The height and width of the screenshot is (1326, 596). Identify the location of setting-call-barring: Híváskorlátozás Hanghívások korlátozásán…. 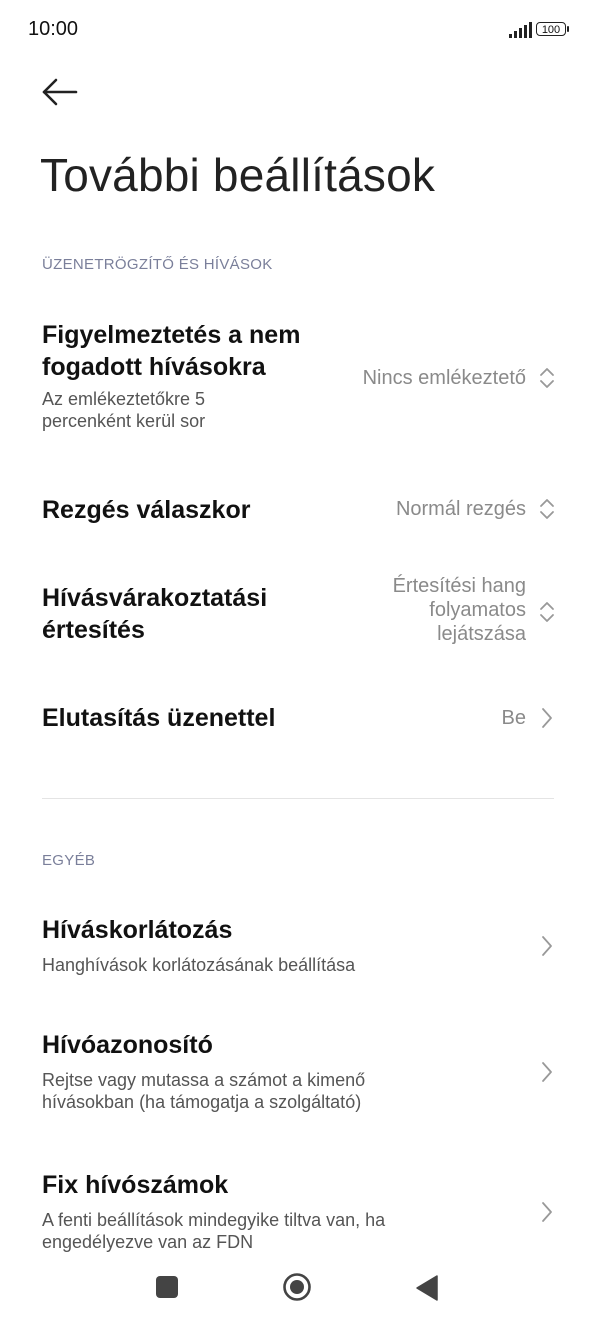
(298, 946).